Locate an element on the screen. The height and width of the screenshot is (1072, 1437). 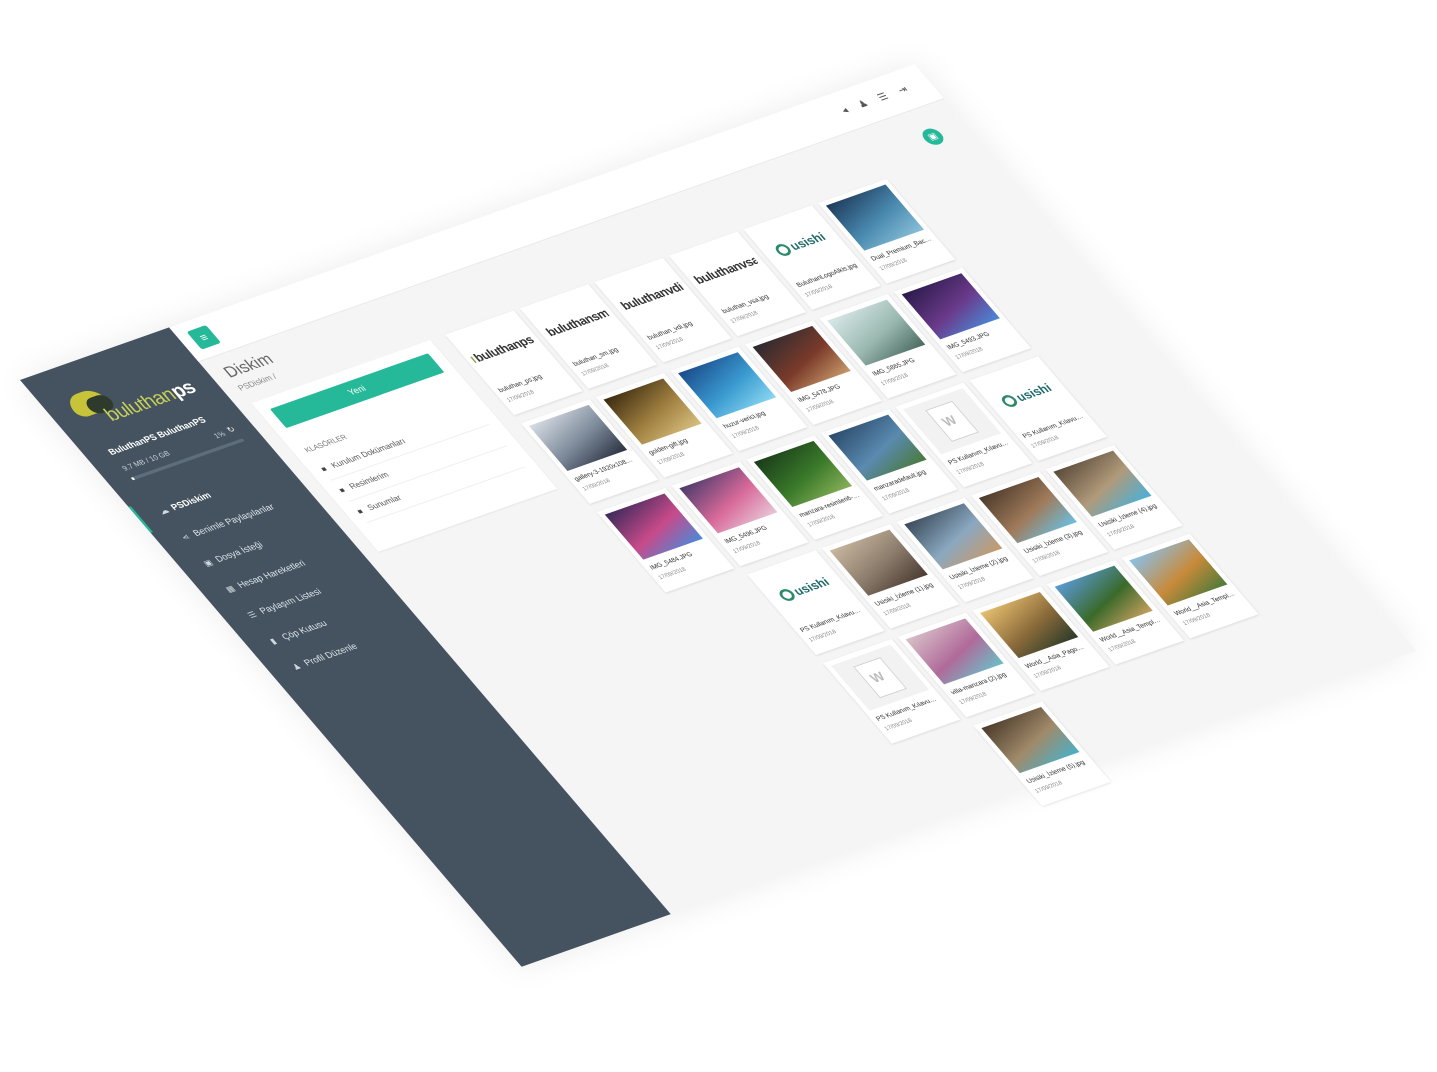
folder-label: Resimlerim is located at coordinates (369, 480).